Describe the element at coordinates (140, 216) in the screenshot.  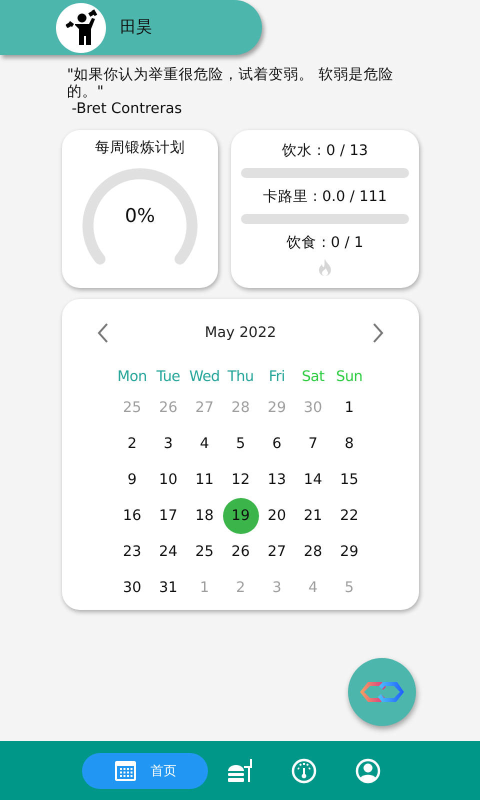
I see `progress-reading: 0%` at that location.